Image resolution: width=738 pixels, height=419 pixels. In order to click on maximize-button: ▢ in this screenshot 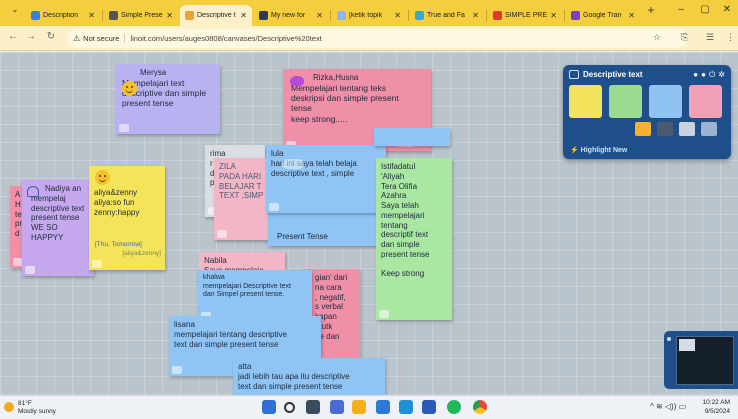, I will do `click(705, 9)`.